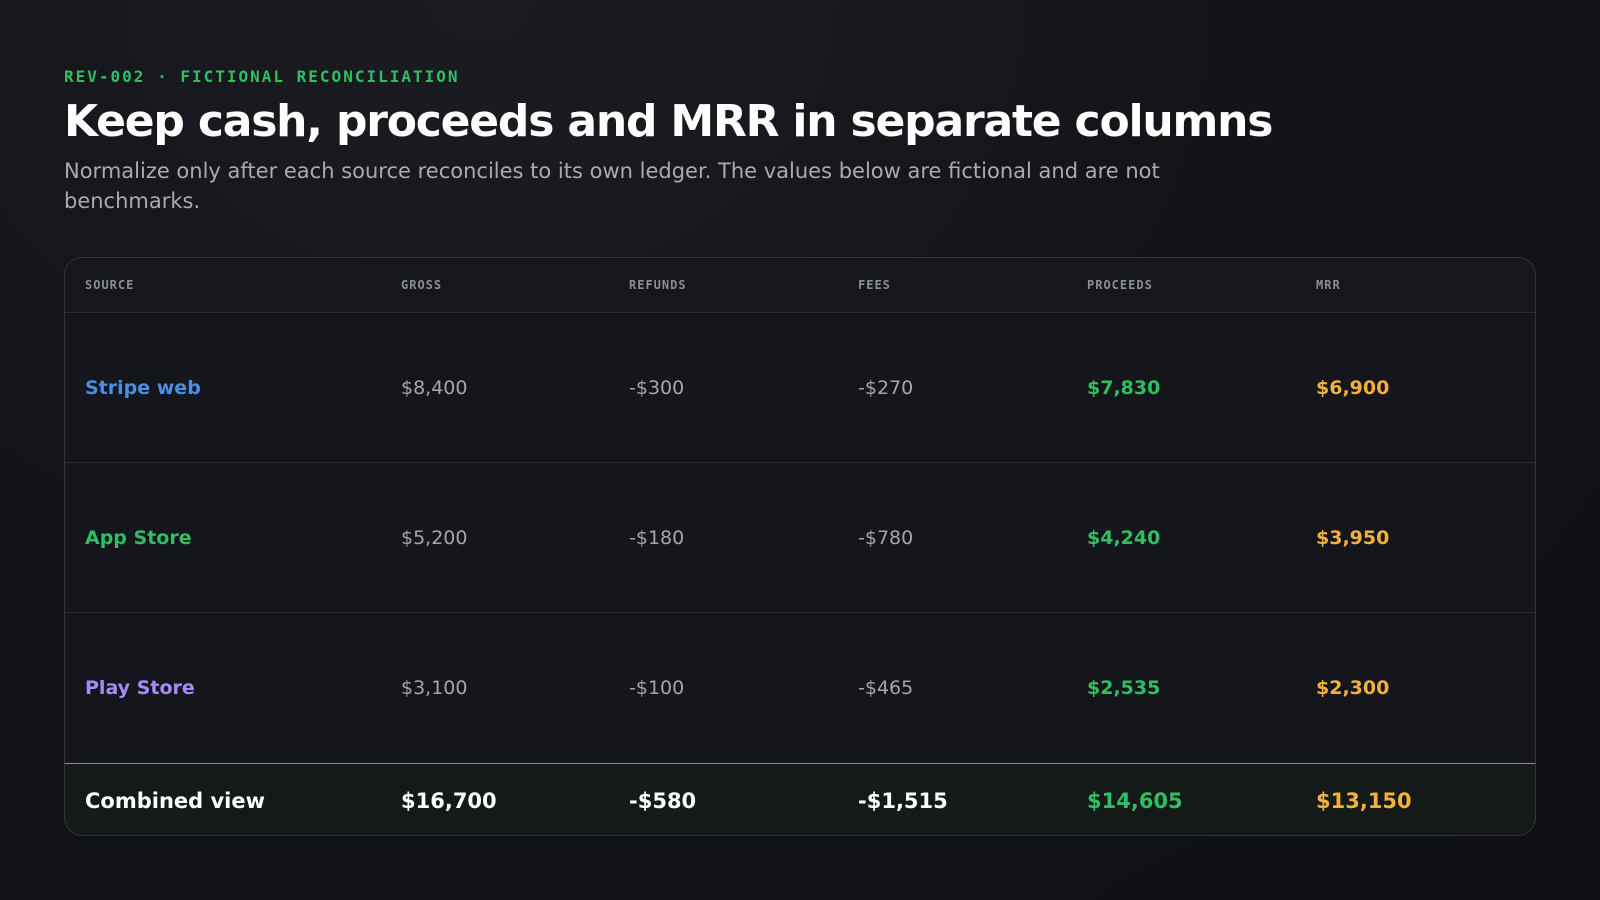  What do you see at coordinates (663, 800) in the screenshot?
I see `total-refunds: -$580` at bounding box center [663, 800].